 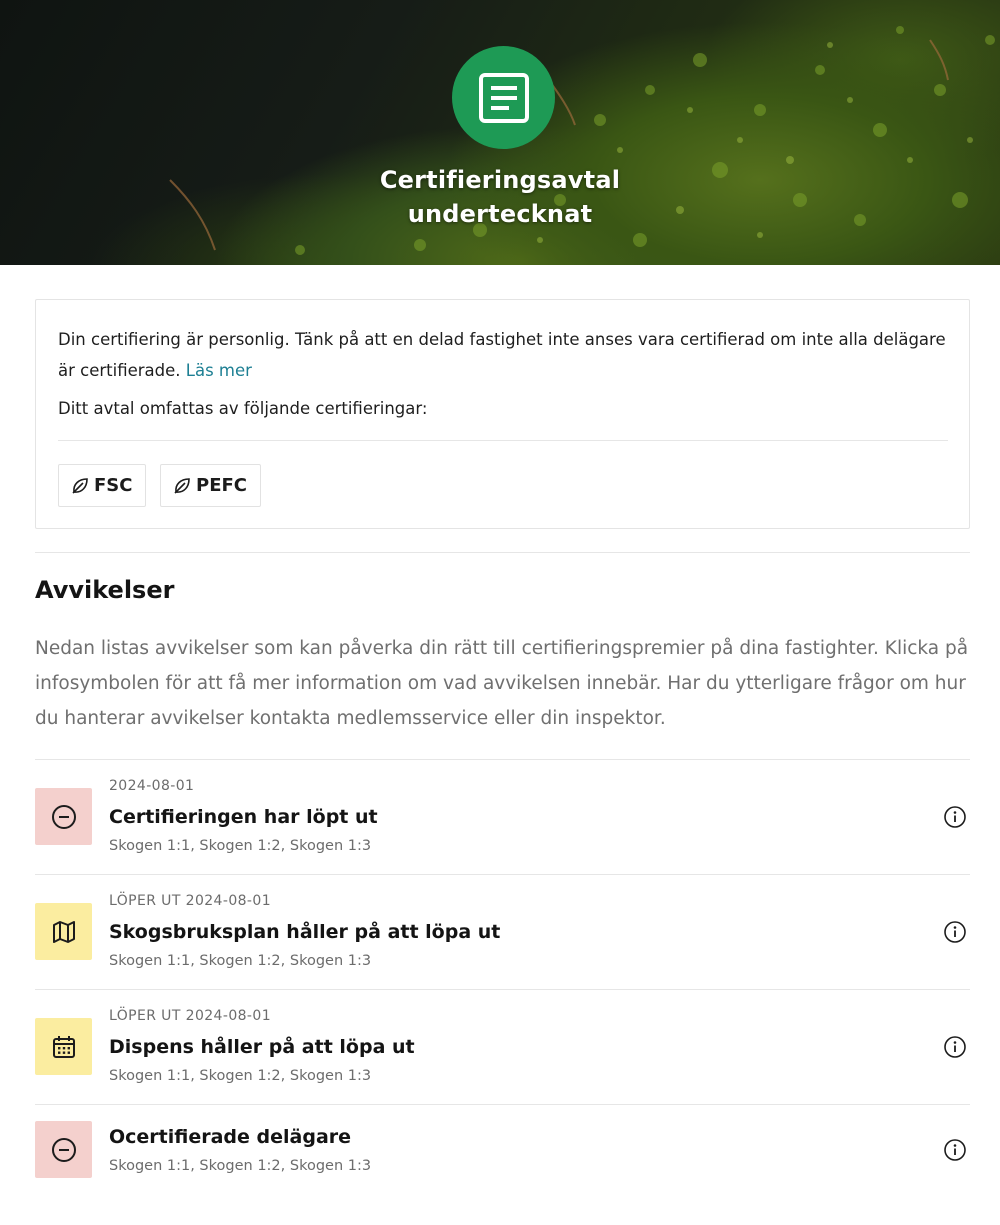 I want to click on deviations-heading: Avvikelser, so click(x=105, y=590).